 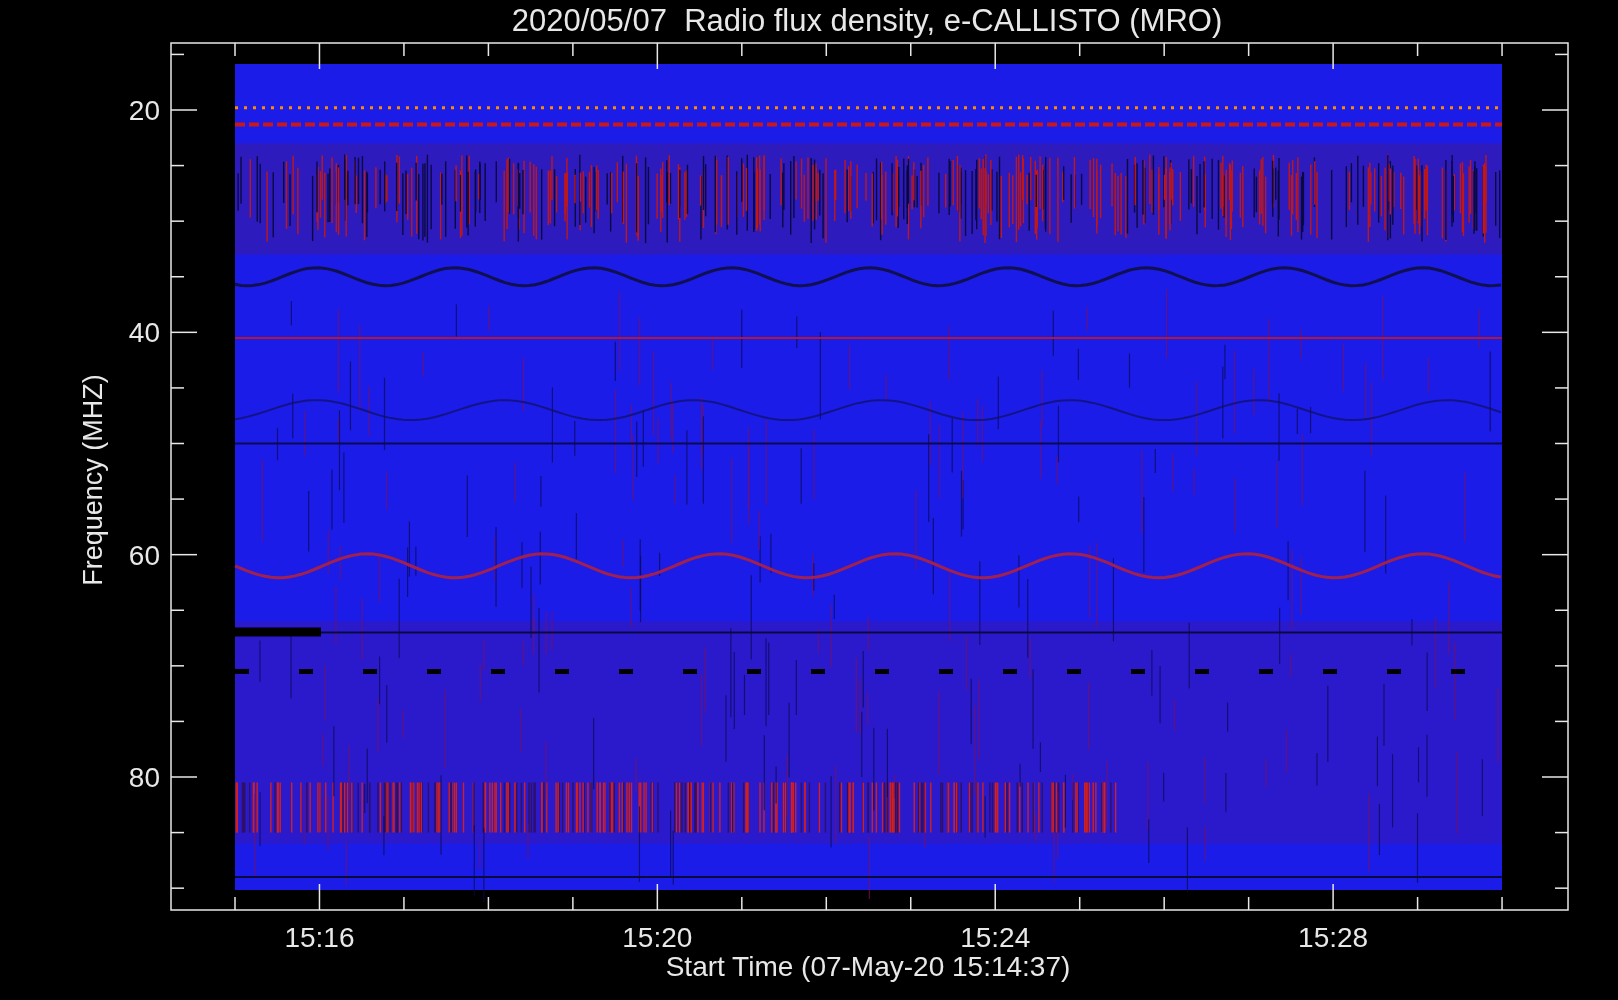 I want to click on plot-title: 2020/05/07 Radio flux density, e-CALLISTO (MRO), so click(x=867, y=20).